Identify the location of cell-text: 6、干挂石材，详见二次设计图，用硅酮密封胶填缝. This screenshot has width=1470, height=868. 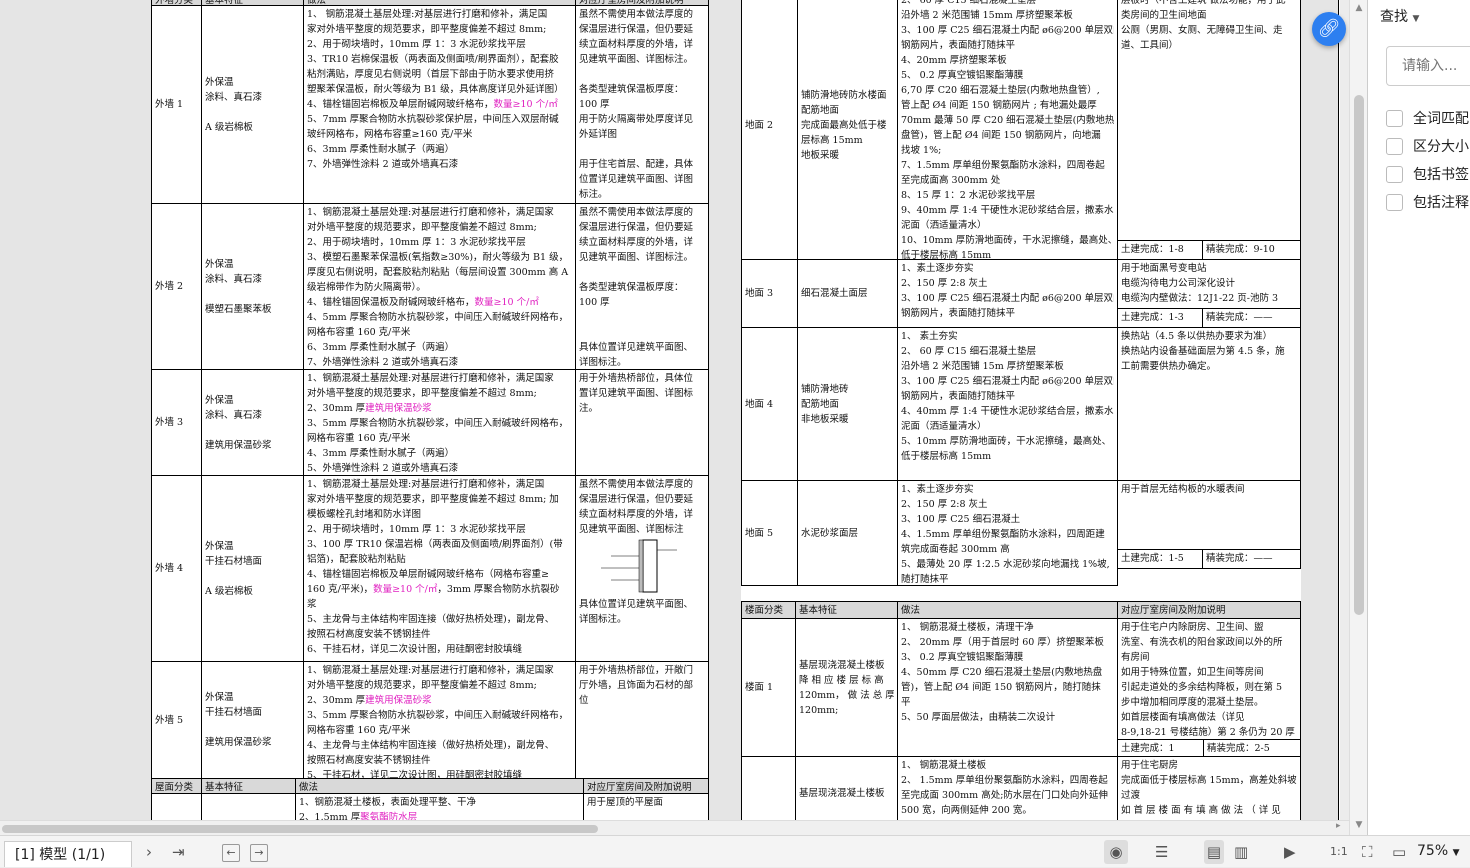
(415, 649).